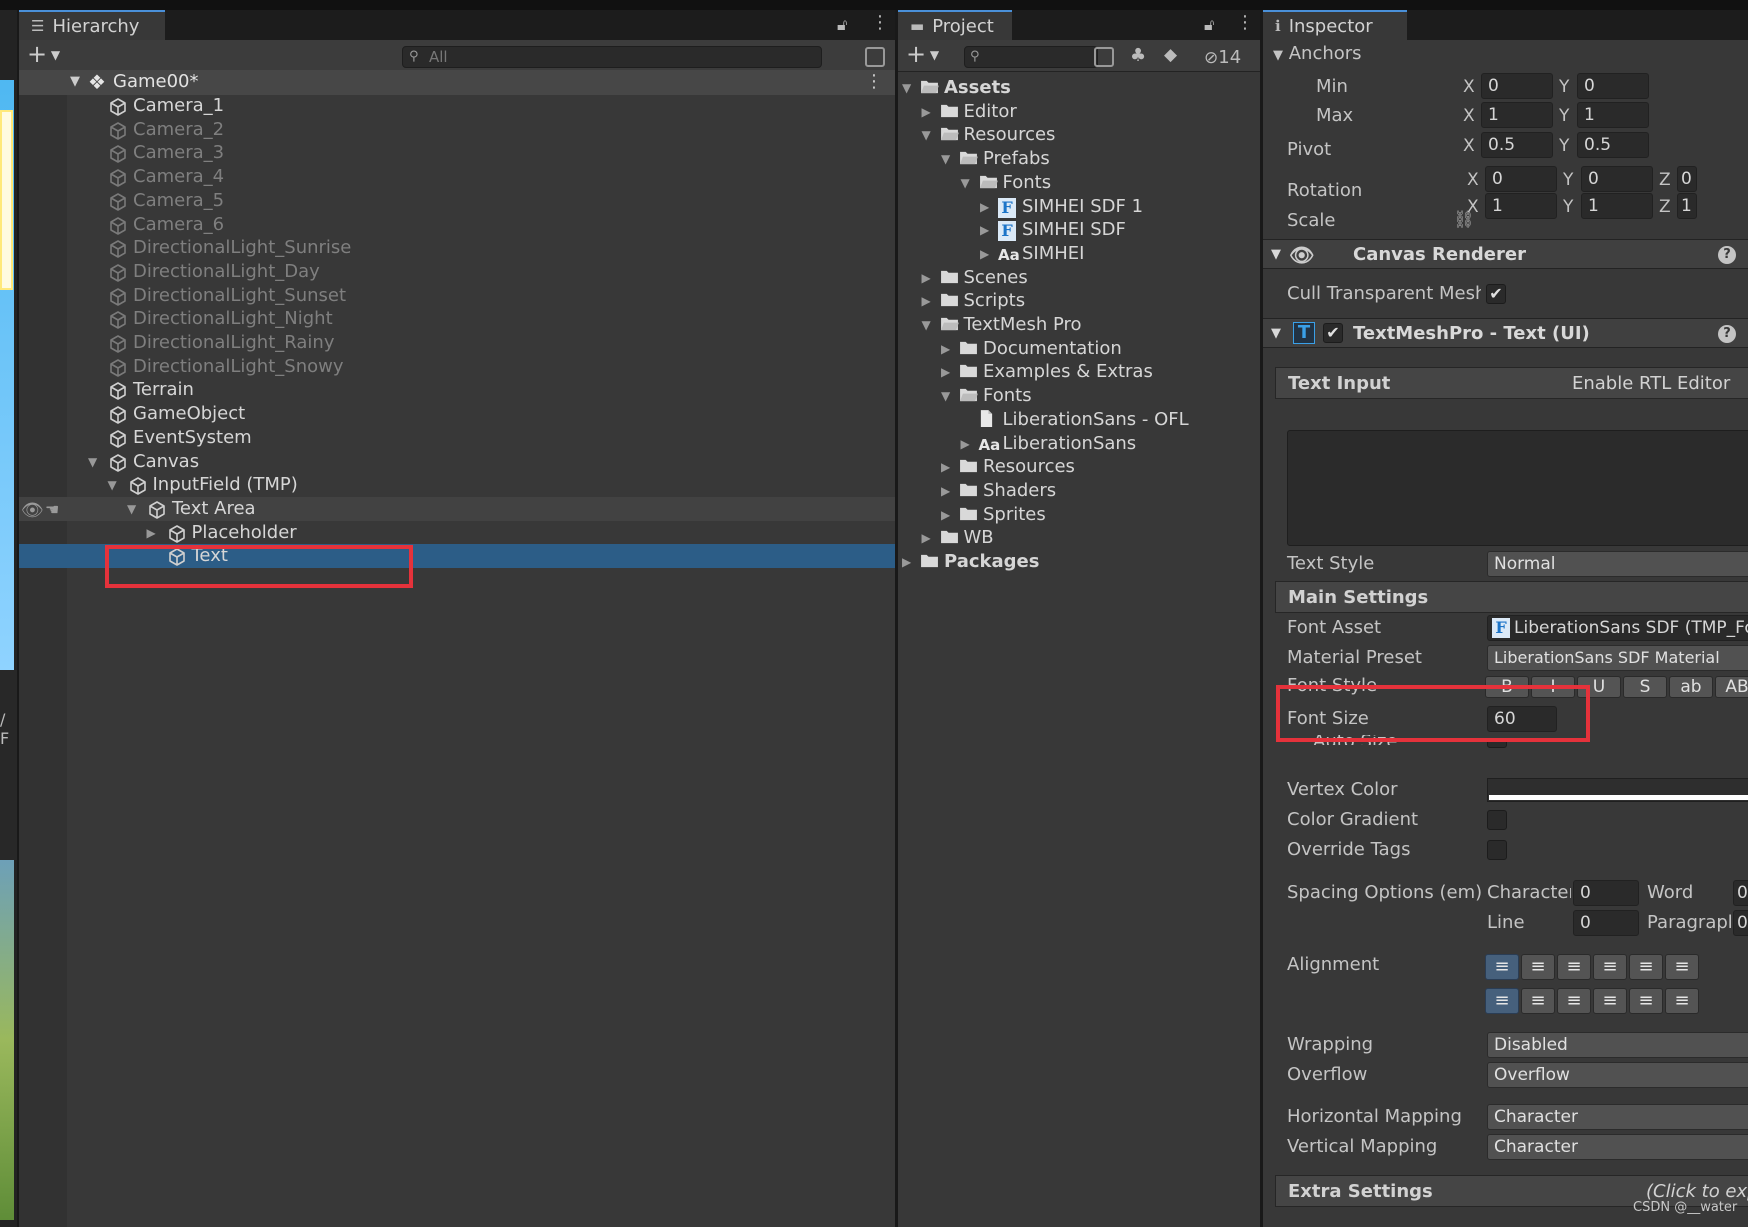 This screenshot has width=1748, height=1227. Describe the element at coordinates (1079, 491) in the screenshot. I see `project-row: ▶ Shaders` at that location.